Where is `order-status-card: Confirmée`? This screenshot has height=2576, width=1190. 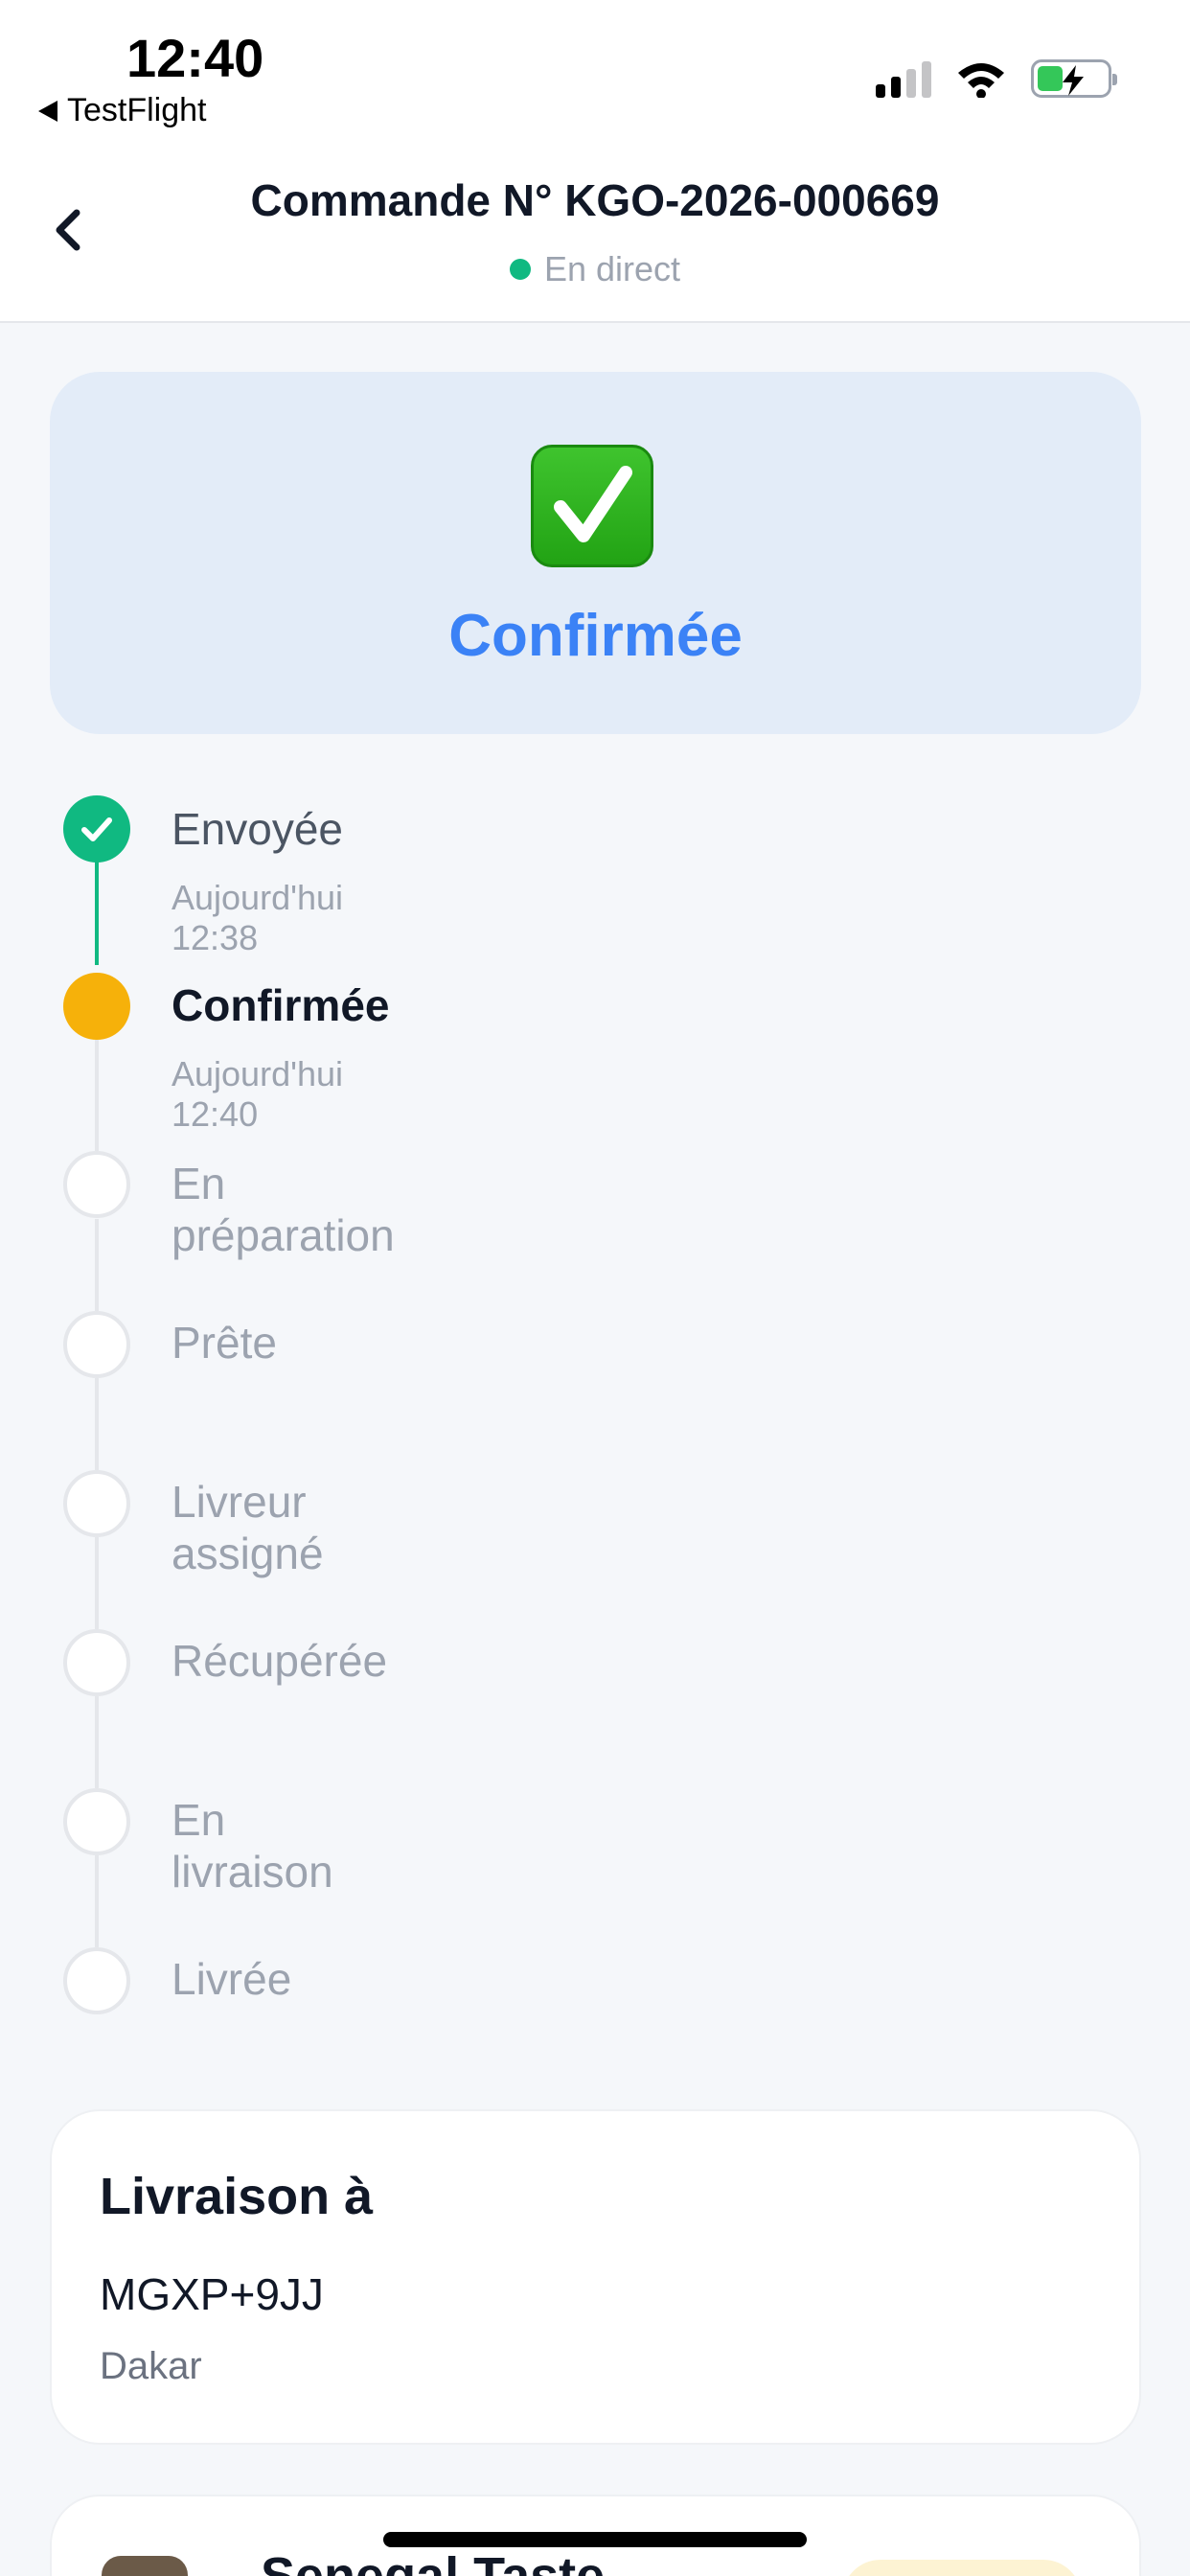 order-status-card: Confirmée is located at coordinates (595, 553).